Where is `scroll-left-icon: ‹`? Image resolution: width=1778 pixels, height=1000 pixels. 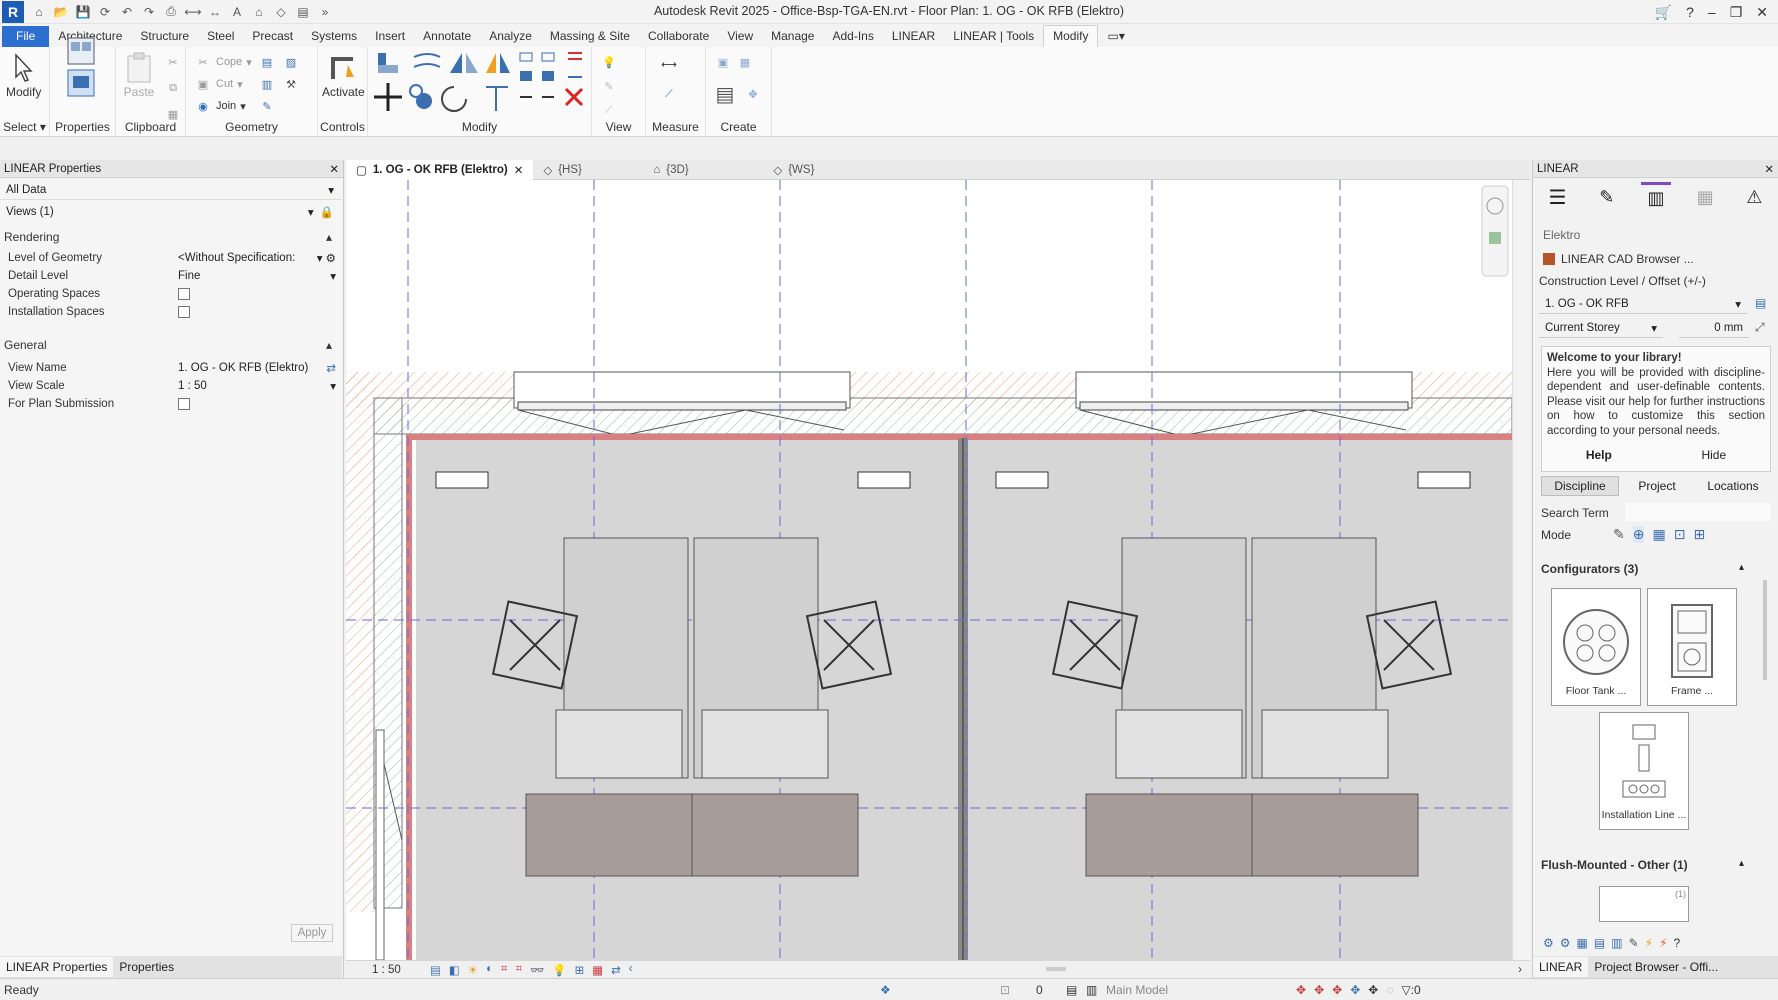 scroll-left-icon: ‹ is located at coordinates (631, 970).